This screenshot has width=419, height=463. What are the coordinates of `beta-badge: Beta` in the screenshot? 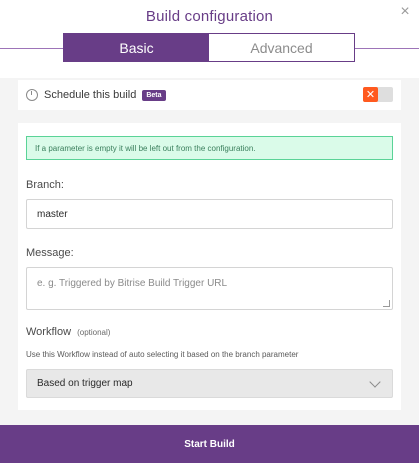 It's located at (154, 95).